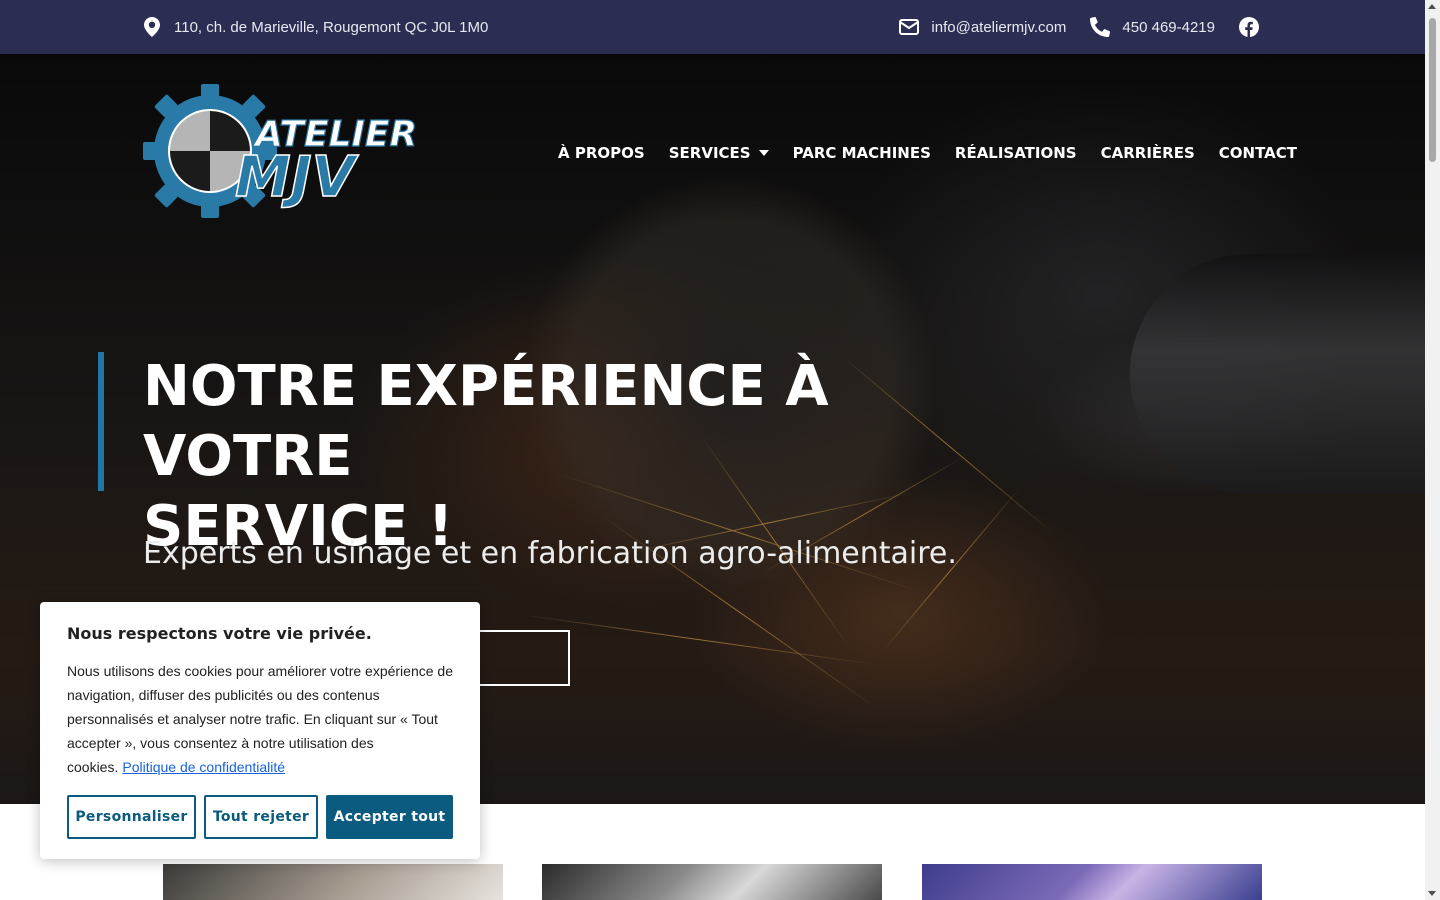 The image size is (1440, 900). What do you see at coordinates (1432, 450) in the screenshot?
I see `page-scrollbar` at bounding box center [1432, 450].